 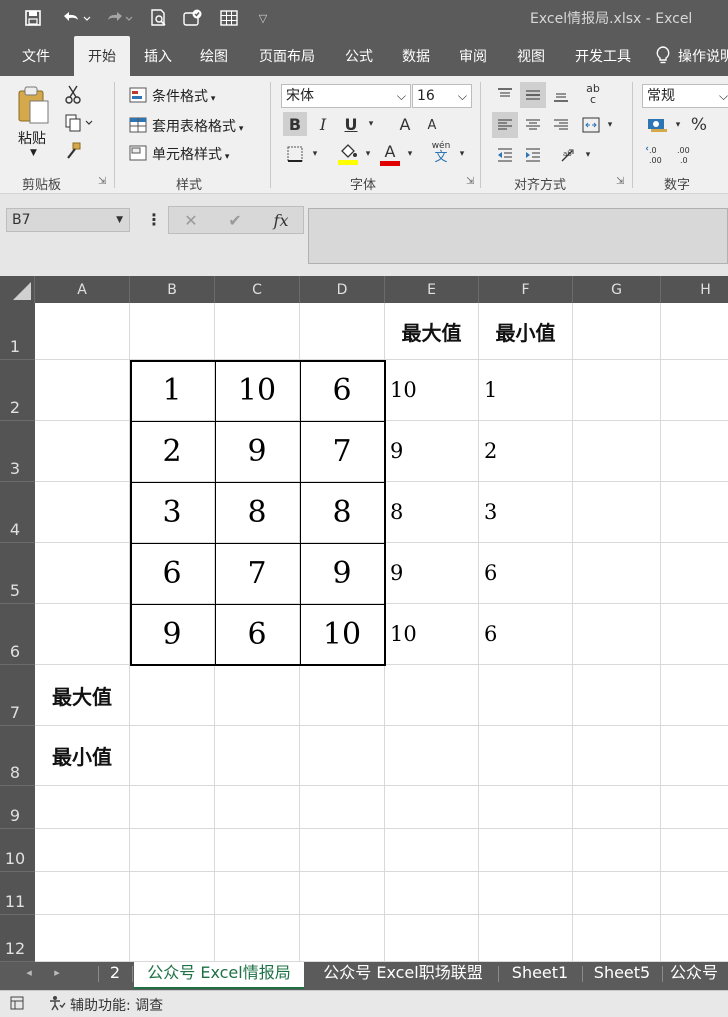 I want to click on spelling-check-icon, so click(x=193, y=18).